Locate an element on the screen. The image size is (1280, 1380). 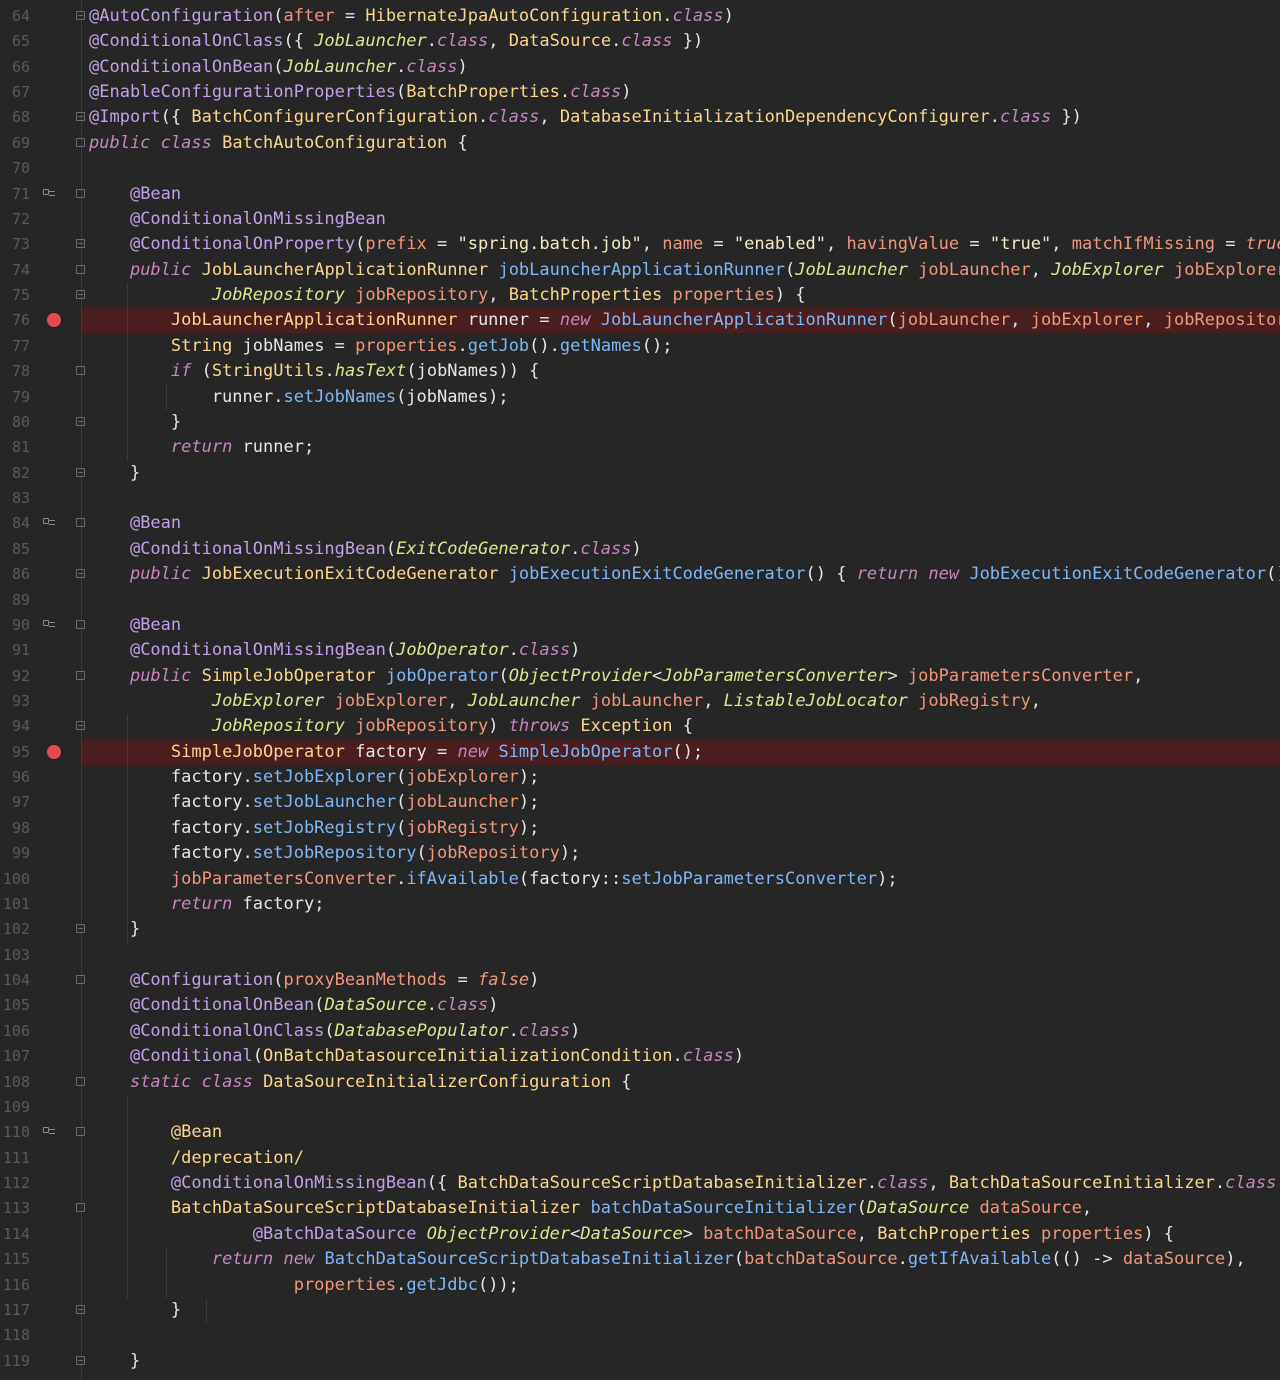
line-number: 89 is located at coordinates (15, 600).